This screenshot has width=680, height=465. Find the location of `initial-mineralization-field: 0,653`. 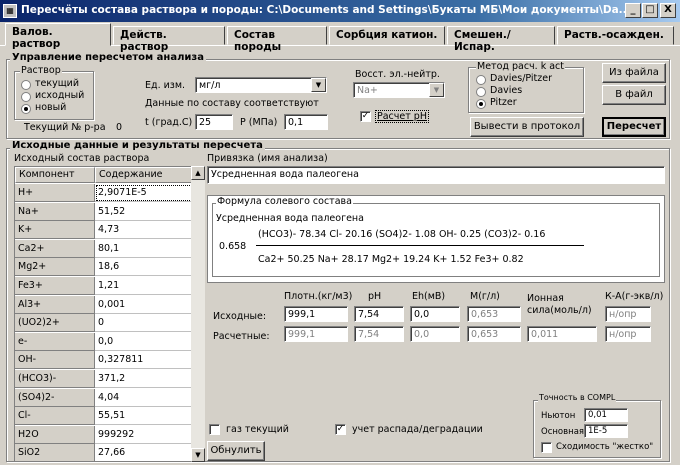

initial-mineralization-field: 0,653 is located at coordinates (494, 314).